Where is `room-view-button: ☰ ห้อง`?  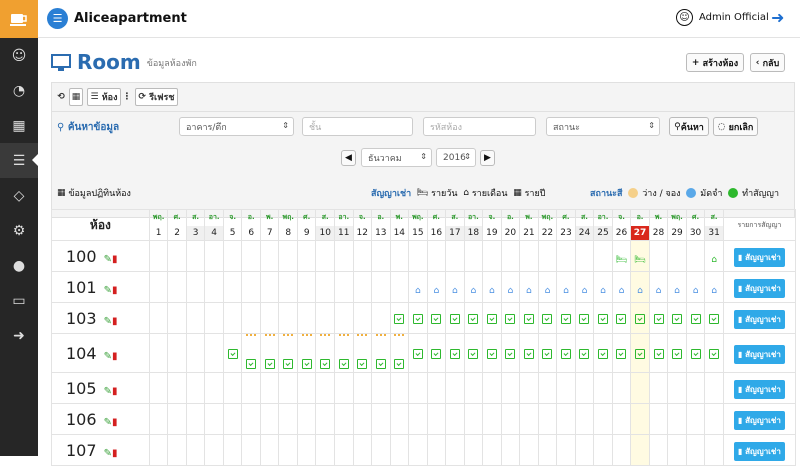
room-view-button: ☰ ห้อง is located at coordinates (104, 97).